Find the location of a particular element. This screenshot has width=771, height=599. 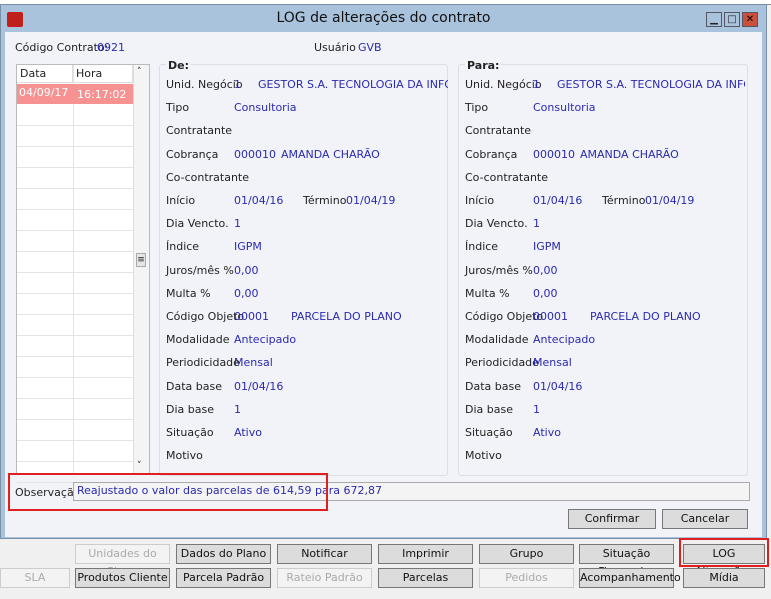

de-modalidade: Antecipado is located at coordinates (265, 340).